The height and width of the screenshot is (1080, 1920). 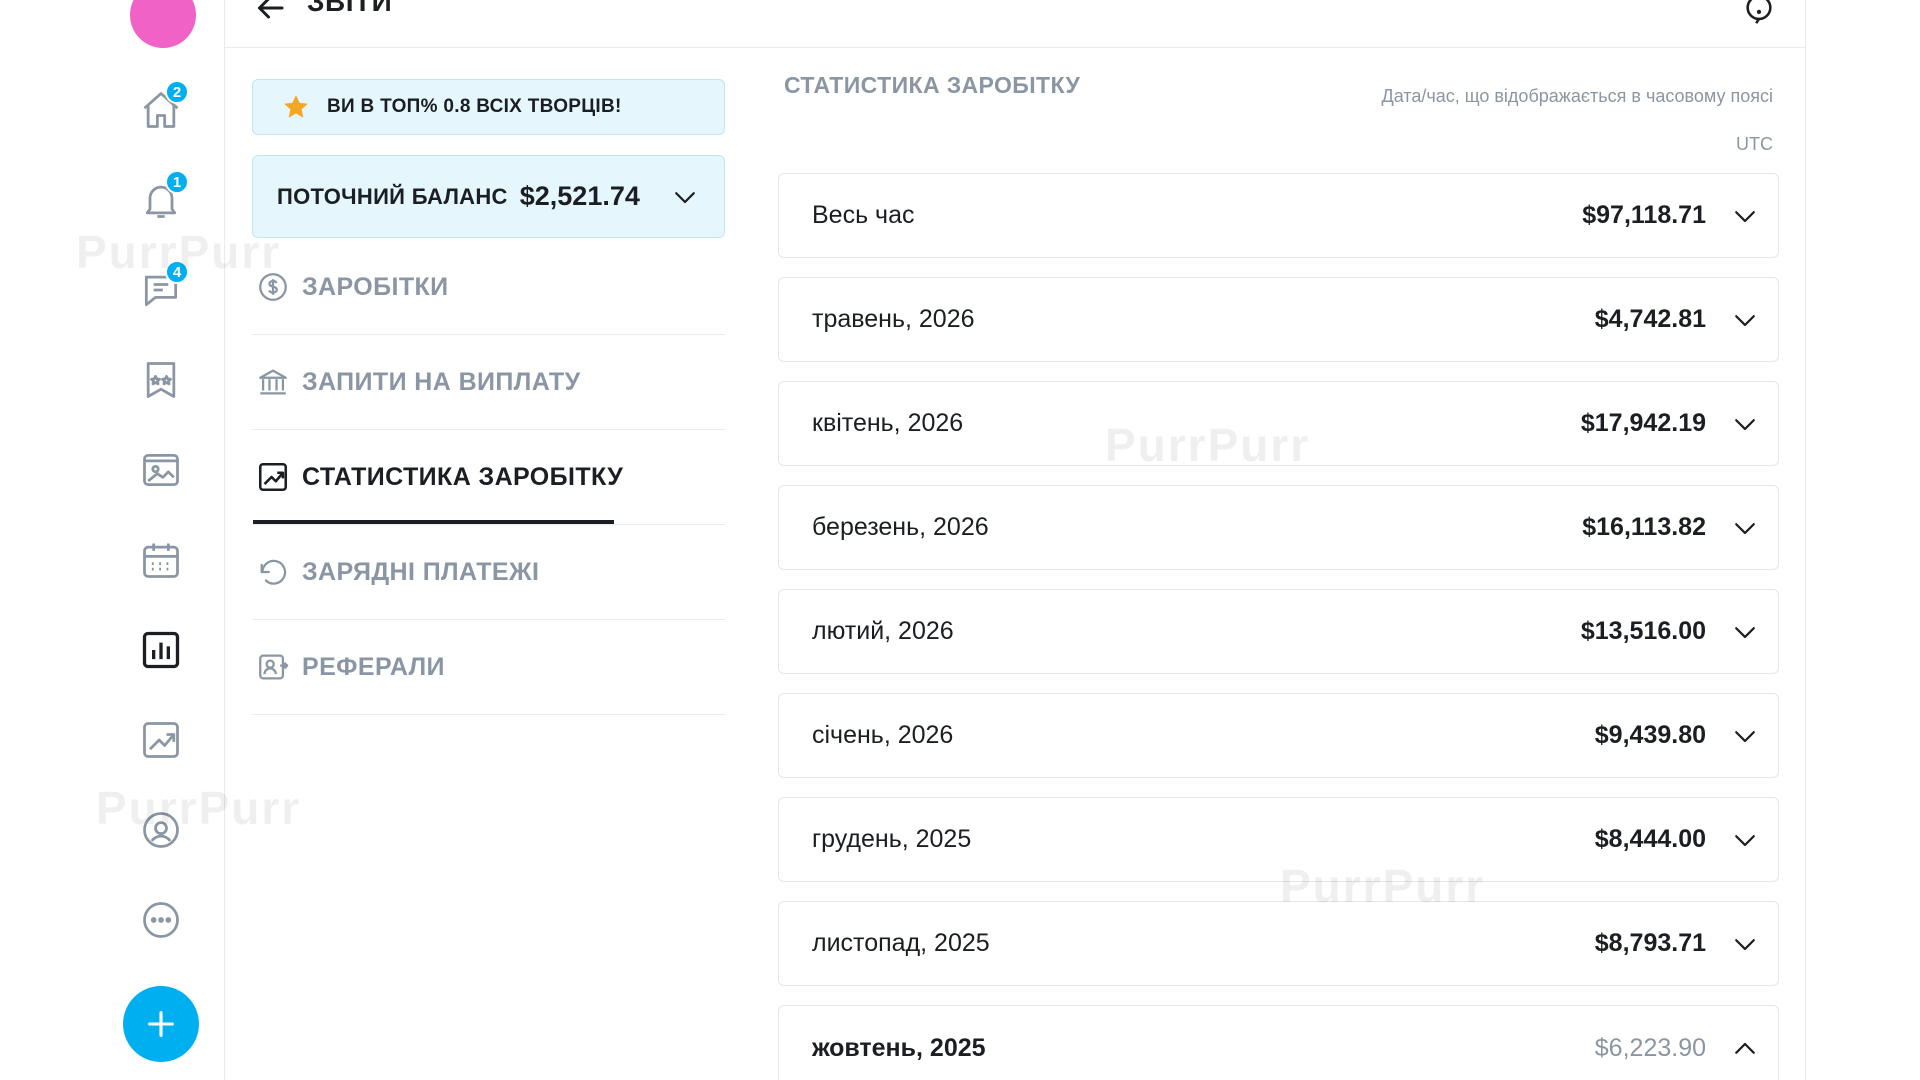 I want to click on messages-badge: 4, so click(x=177, y=272).